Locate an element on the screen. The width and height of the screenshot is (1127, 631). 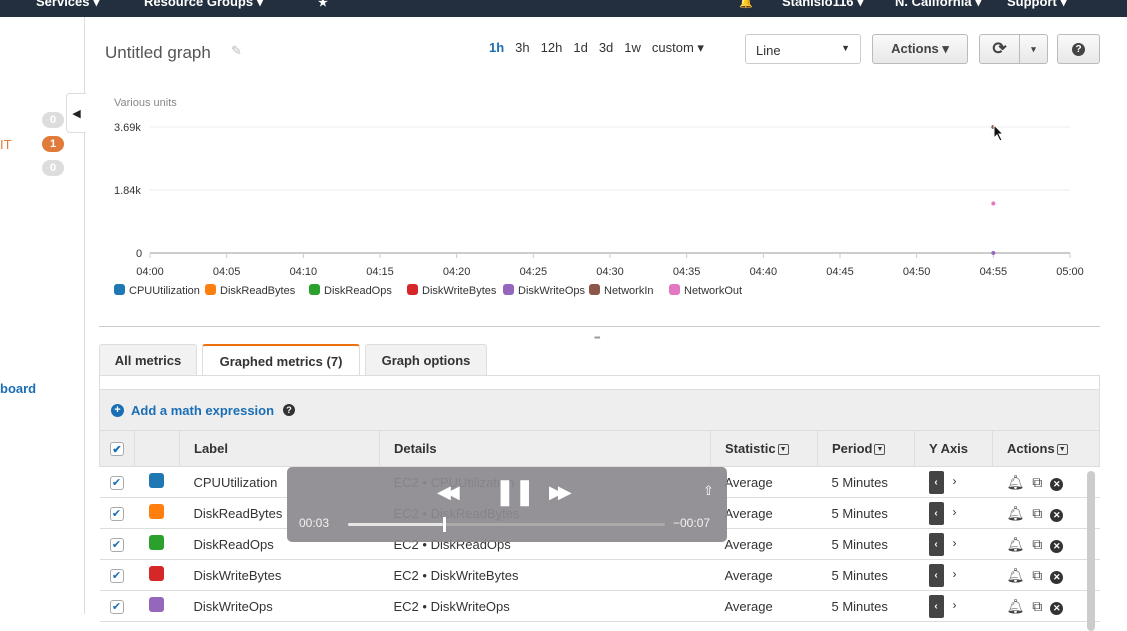
row-actions: 🔔︎ ⧉ ✕ is located at coordinates (1046, 606).